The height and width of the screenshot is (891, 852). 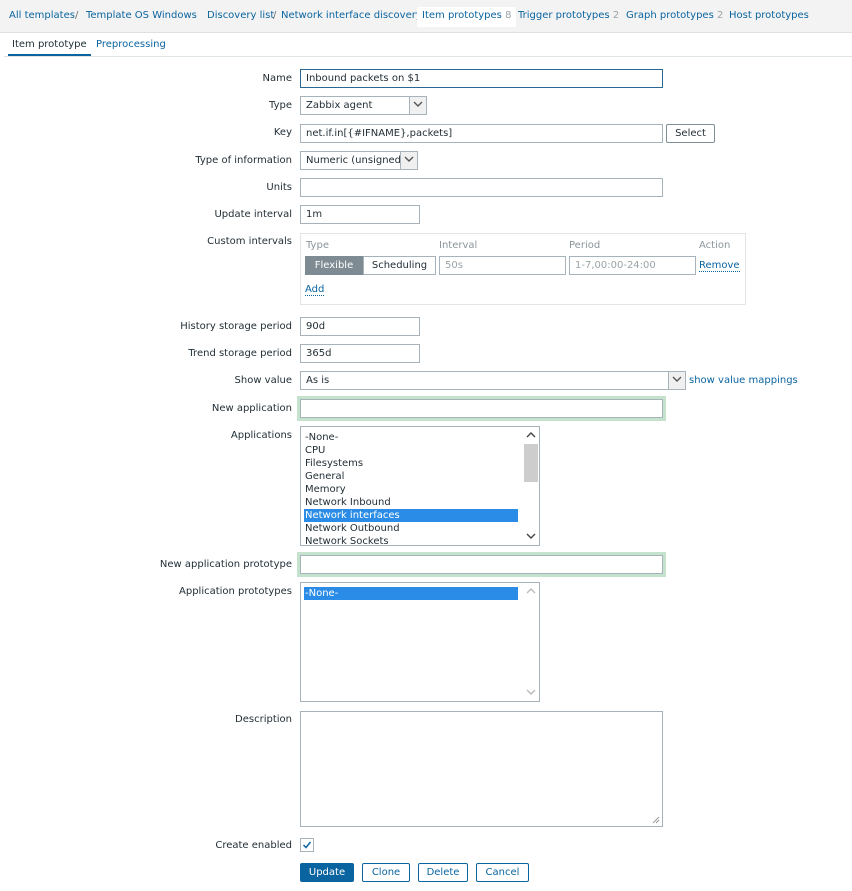 I want to click on clone-button: Clone, so click(x=386, y=872).